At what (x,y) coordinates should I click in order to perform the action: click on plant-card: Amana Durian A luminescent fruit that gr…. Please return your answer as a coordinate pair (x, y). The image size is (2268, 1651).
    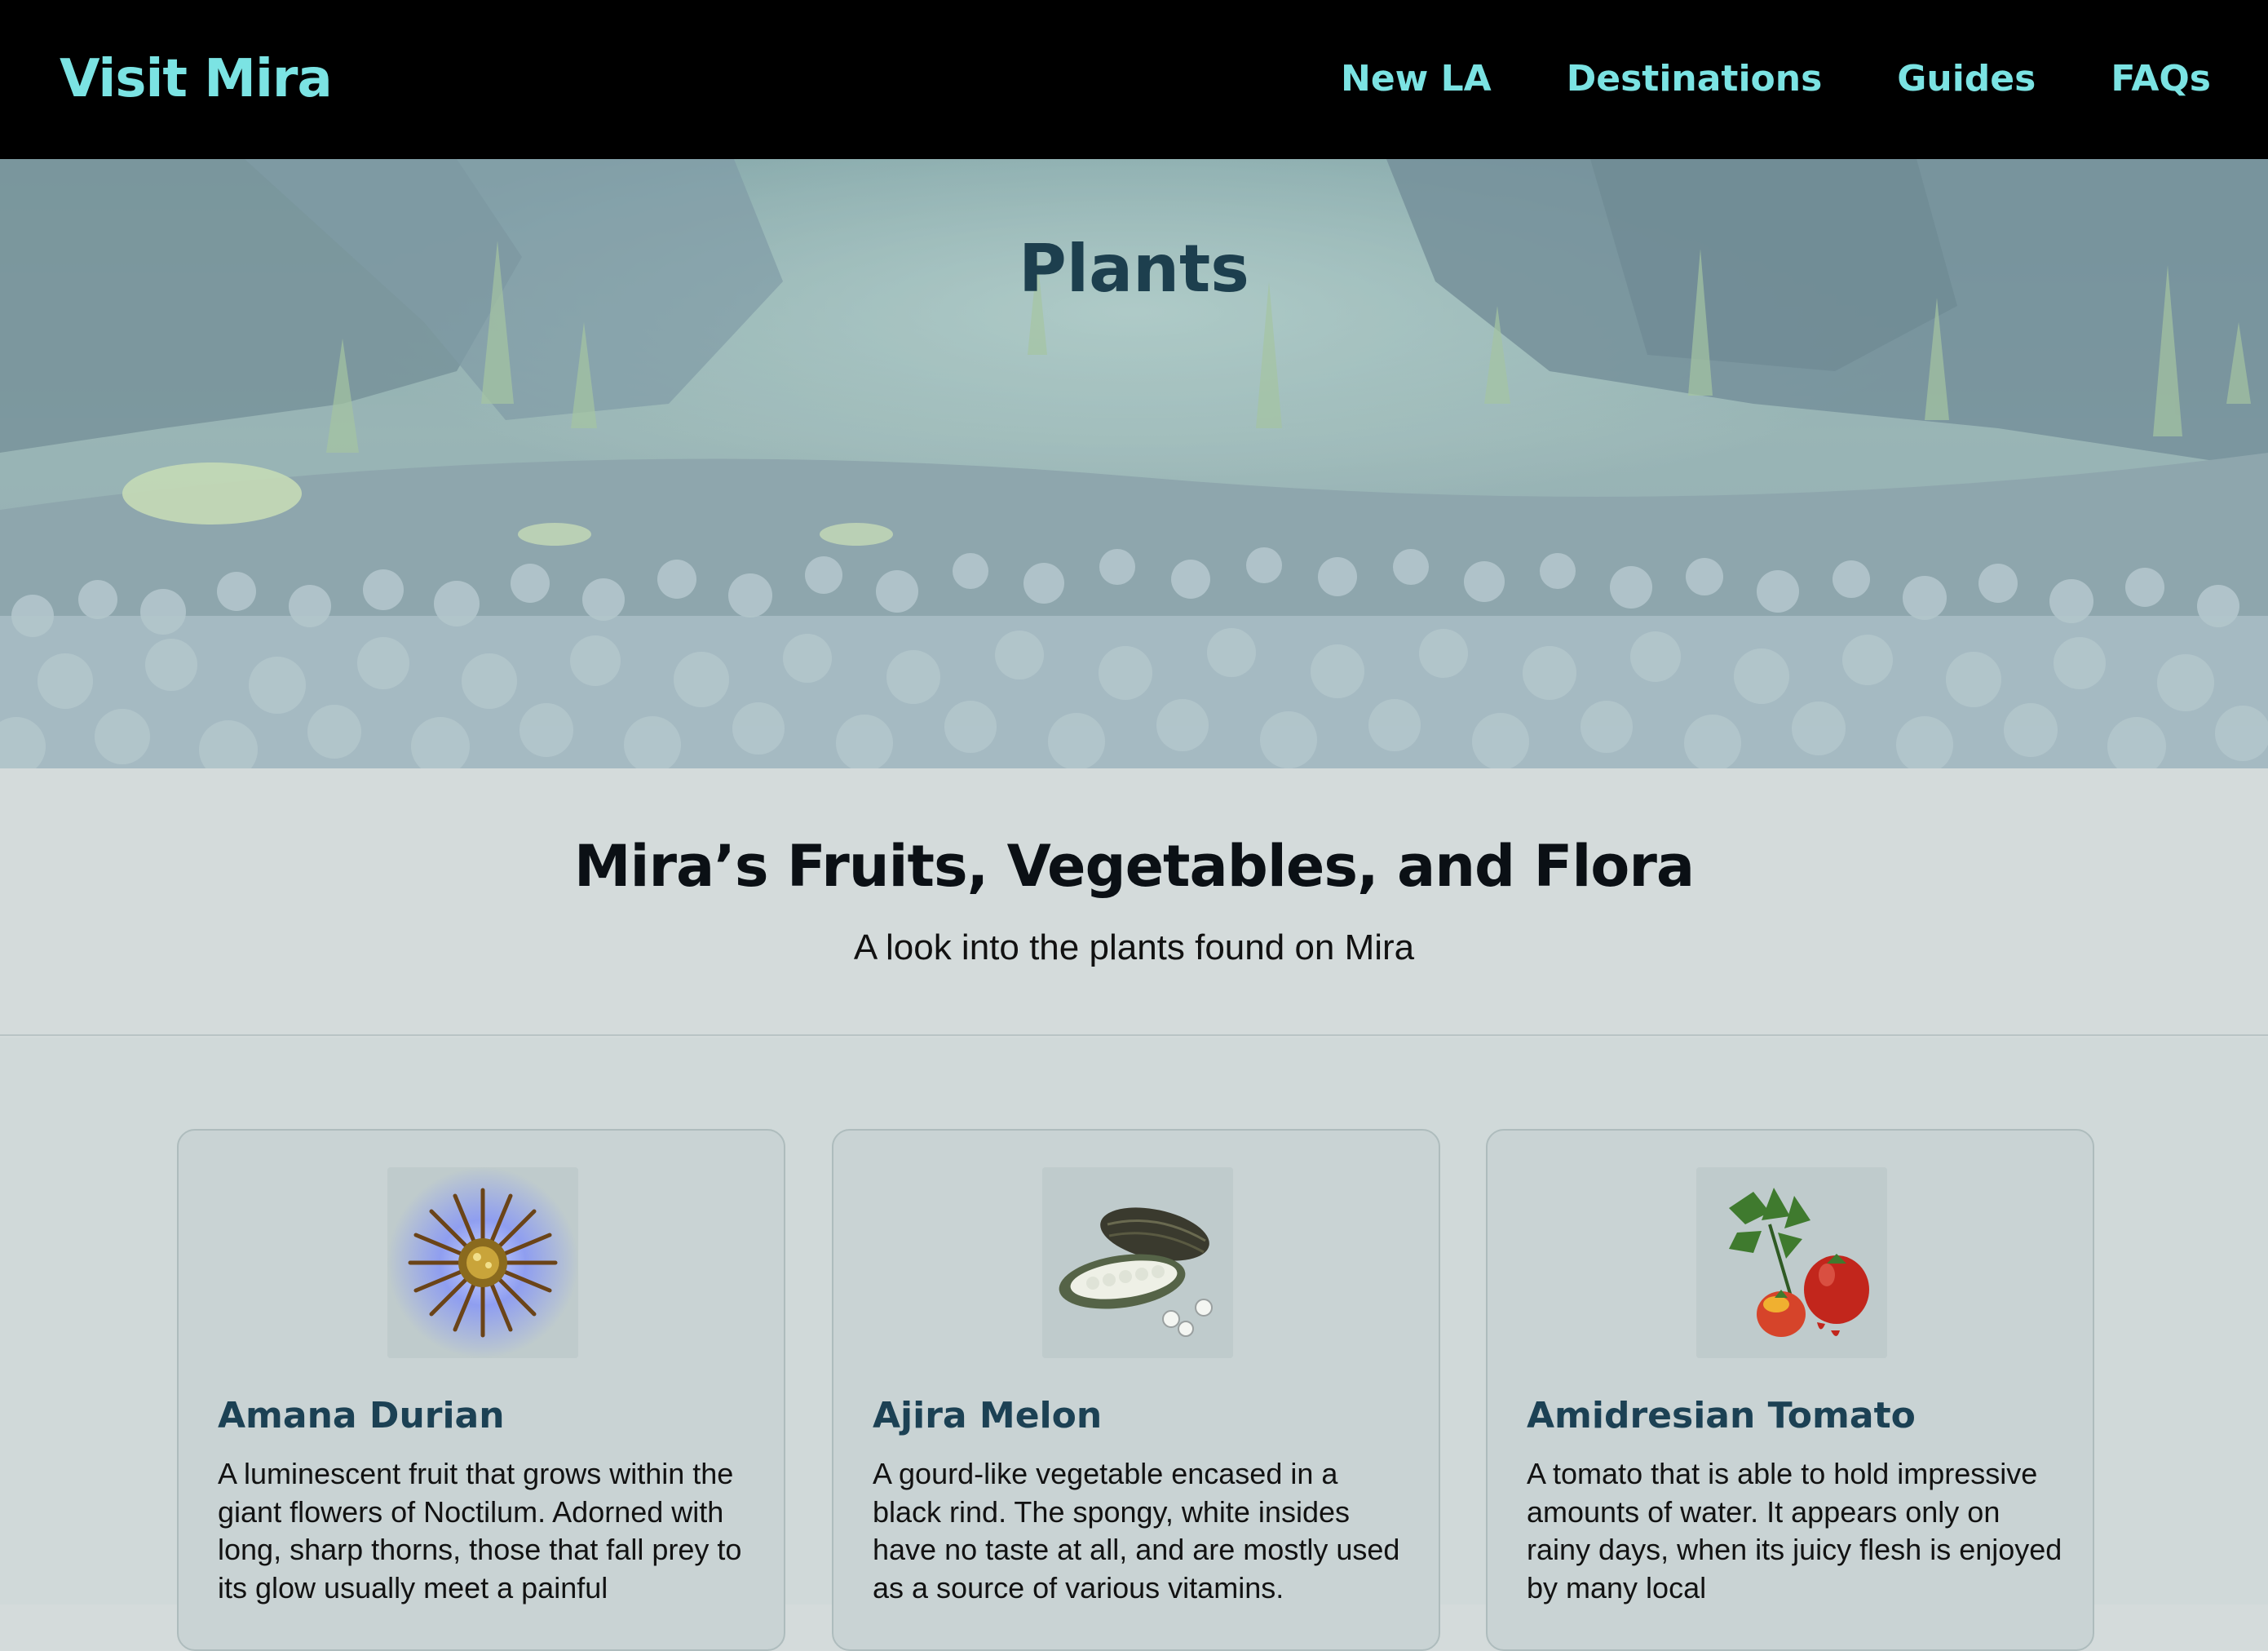
    Looking at the image, I should click on (481, 1390).